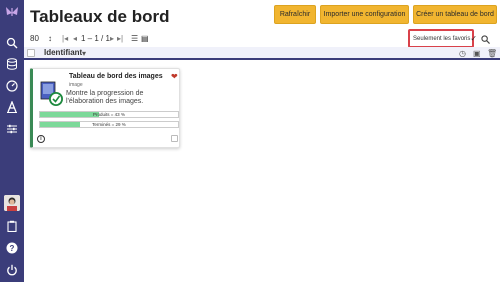  What do you see at coordinates (50, 38) in the screenshot?
I see `page-size-arrows-icon: ↕` at bounding box center [50, 38].